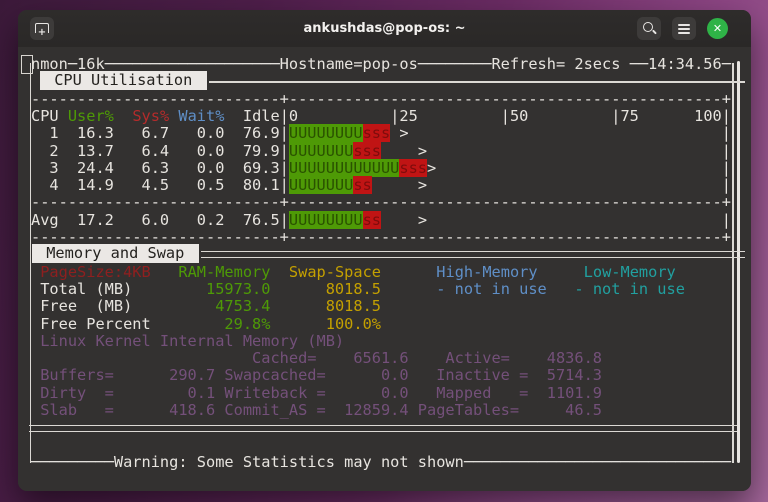 The width and height of the screenshot is (768, 502). What do you see at coordinates (629, 271) in the screenshot?
I see `mem-column-header-segment: Low-Memory` at bounding box center [629, 271].